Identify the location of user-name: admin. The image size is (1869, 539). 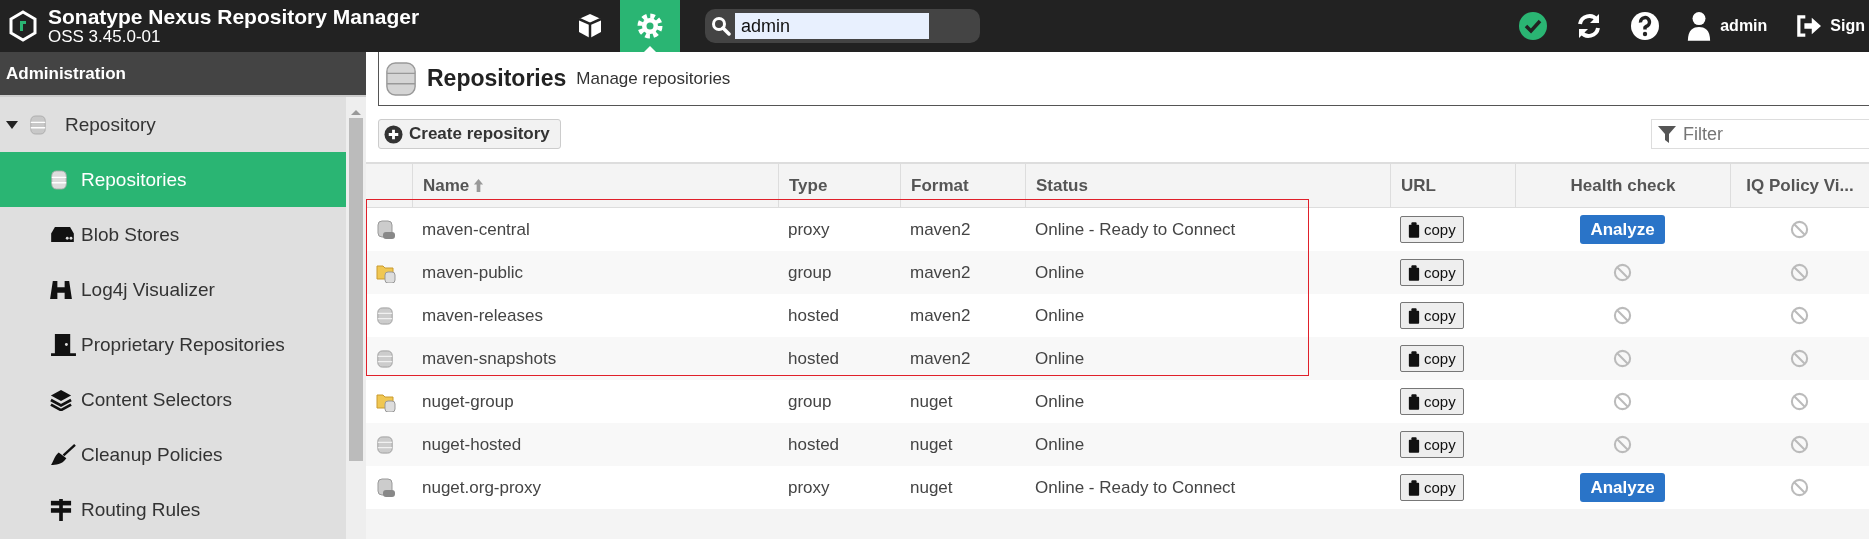
(1744, 26).